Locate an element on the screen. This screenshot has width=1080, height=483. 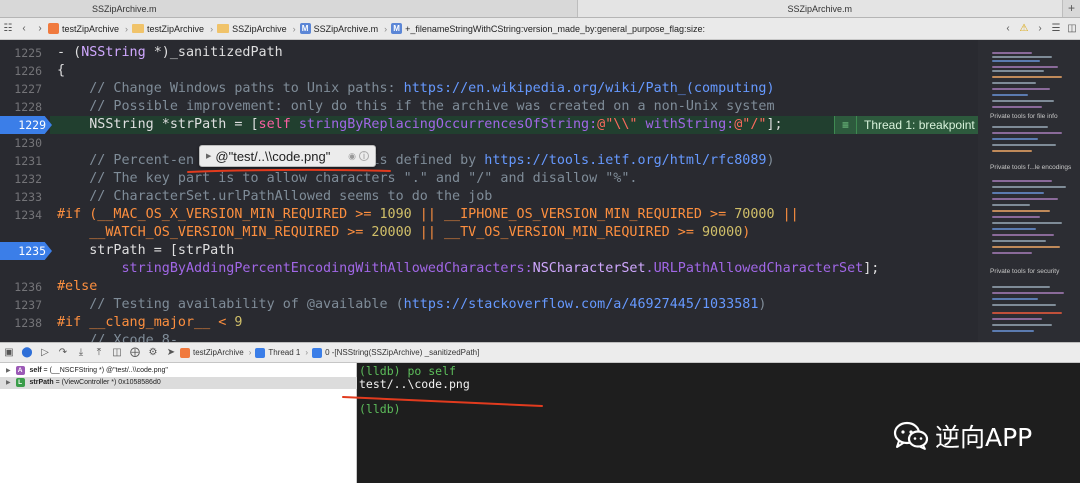
line-number: 1237 is located at coordinates (28, 305).